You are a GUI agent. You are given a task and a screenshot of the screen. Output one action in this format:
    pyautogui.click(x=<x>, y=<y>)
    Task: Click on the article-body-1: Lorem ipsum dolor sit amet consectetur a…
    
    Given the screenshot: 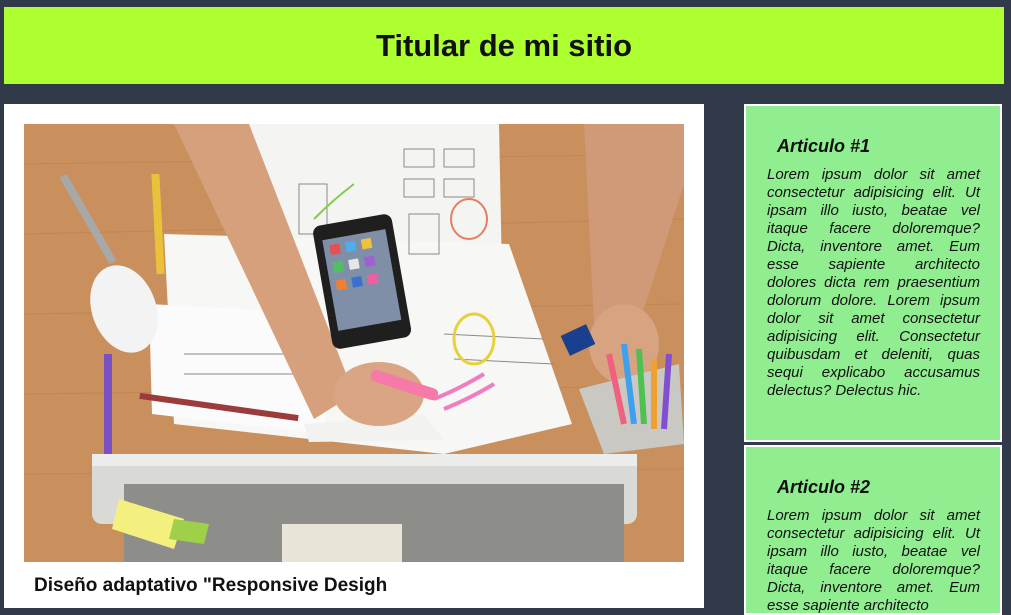 What is the action you would take?
    pyautogui.click(x=873, y=282)
    